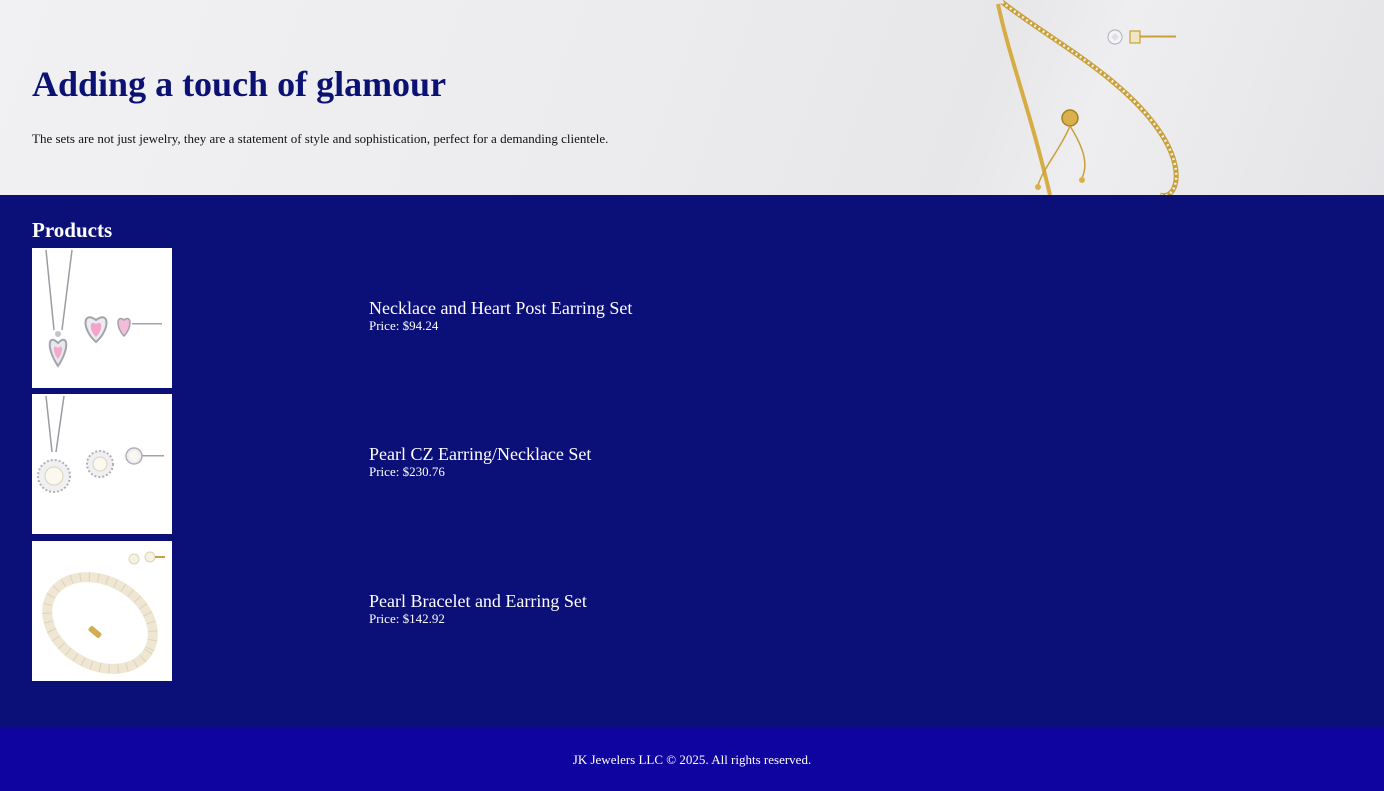  Describe the element at coordinates (407, 618) in the screenshot. I see `product-price: Price: $142.92` at that location.